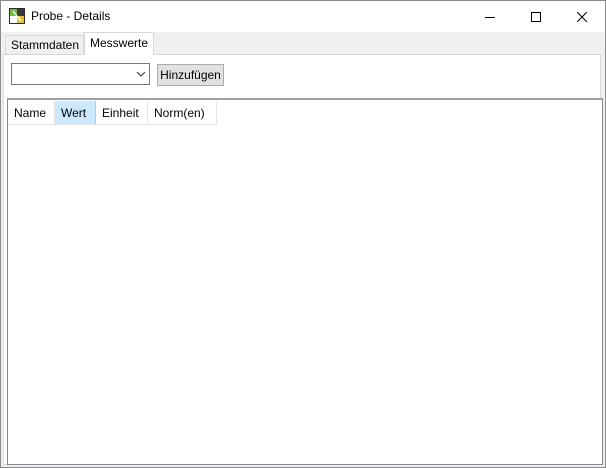 This screenshot has width=606, height=468. Describe the element at coordinates (182, 113) in the screenshot. I see `column-header-norm: Norm(en)` at that location.